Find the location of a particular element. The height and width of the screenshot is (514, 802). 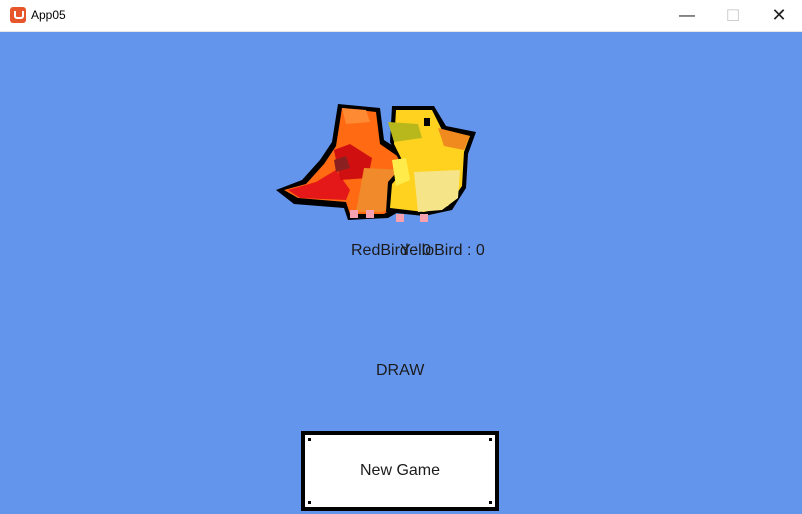

maximize-button: ☐ is located at coordinates (733, 15).